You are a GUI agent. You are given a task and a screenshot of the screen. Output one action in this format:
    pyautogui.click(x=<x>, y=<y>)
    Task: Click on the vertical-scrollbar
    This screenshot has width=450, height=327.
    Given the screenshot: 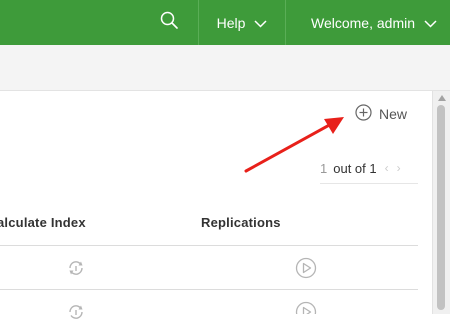 What is the action you would take?
    pyautogui.click(x=441, y=202)
    